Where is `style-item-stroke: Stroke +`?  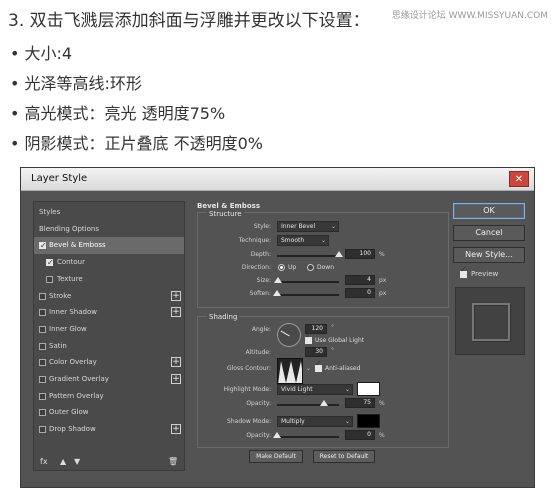 style-item-stroke: Stroke + is located at coordinates (109, 296).